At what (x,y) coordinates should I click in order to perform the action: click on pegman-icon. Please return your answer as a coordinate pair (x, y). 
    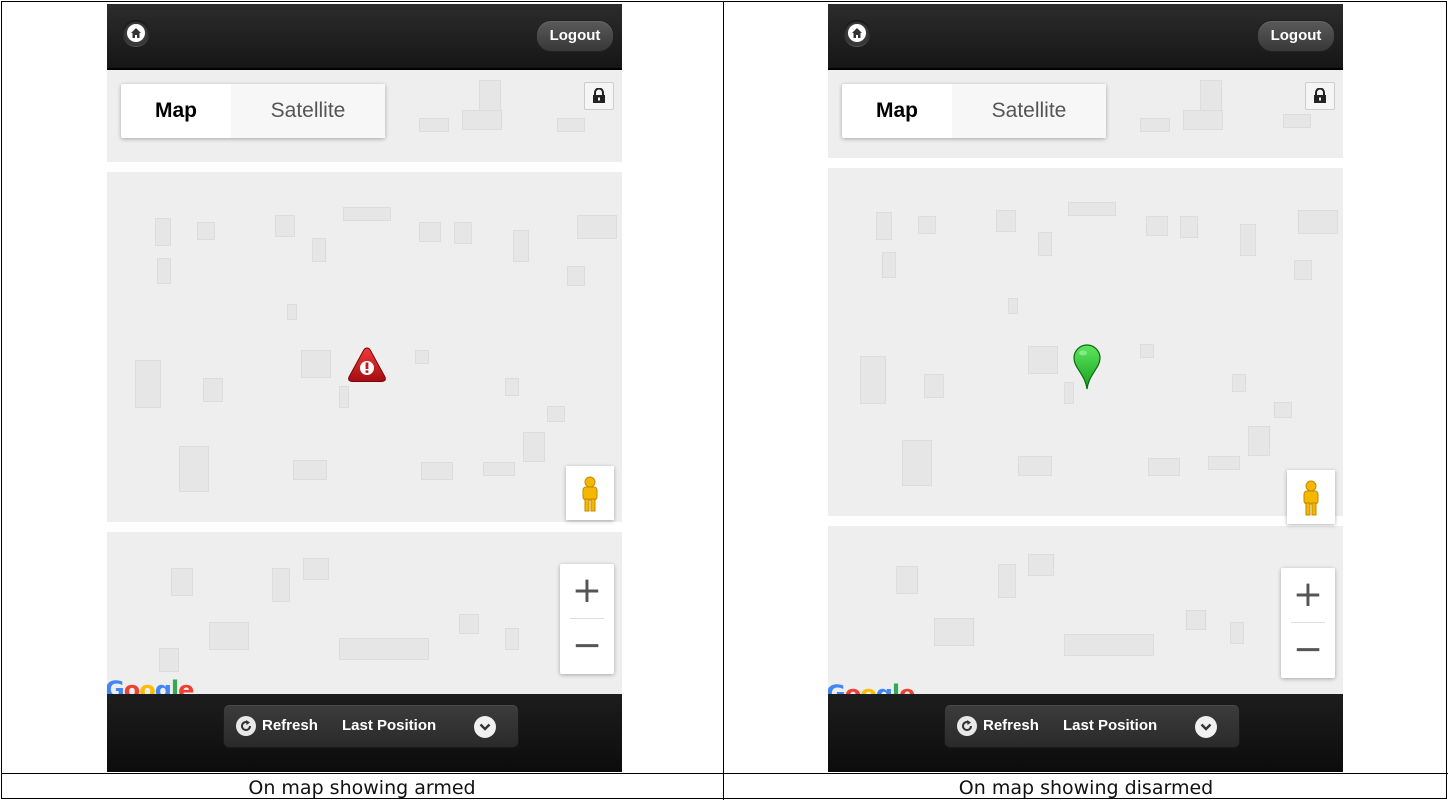
    Looking at the image, I should click on (590, 494).